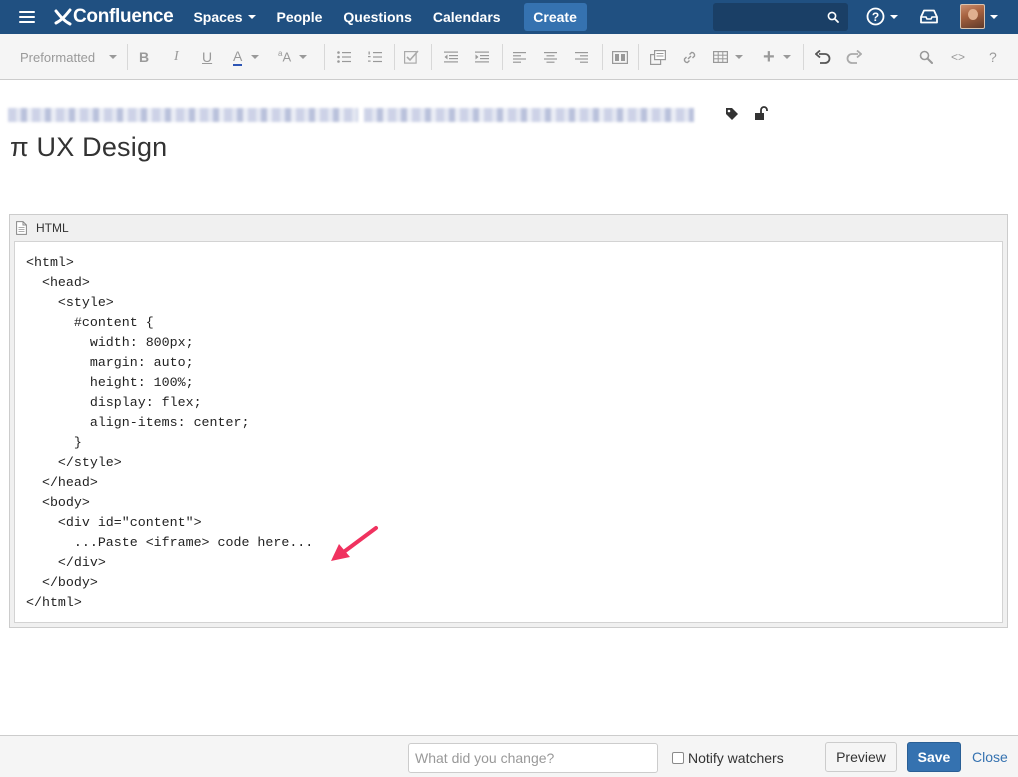  I want to click on search-icon, so click(833, 17).